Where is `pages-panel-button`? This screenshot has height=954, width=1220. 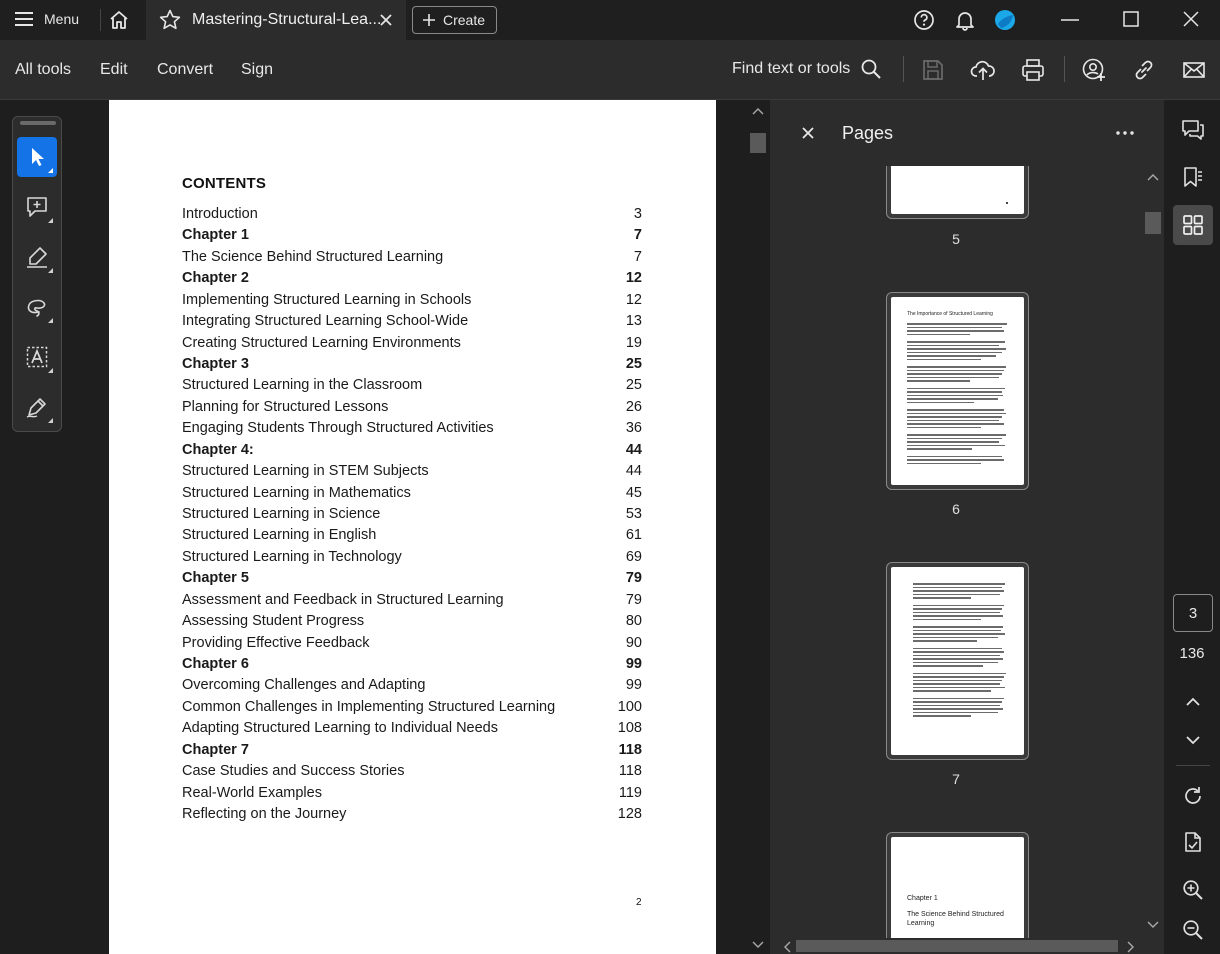
pages-panel-button is located at coordinates (1193, 225).